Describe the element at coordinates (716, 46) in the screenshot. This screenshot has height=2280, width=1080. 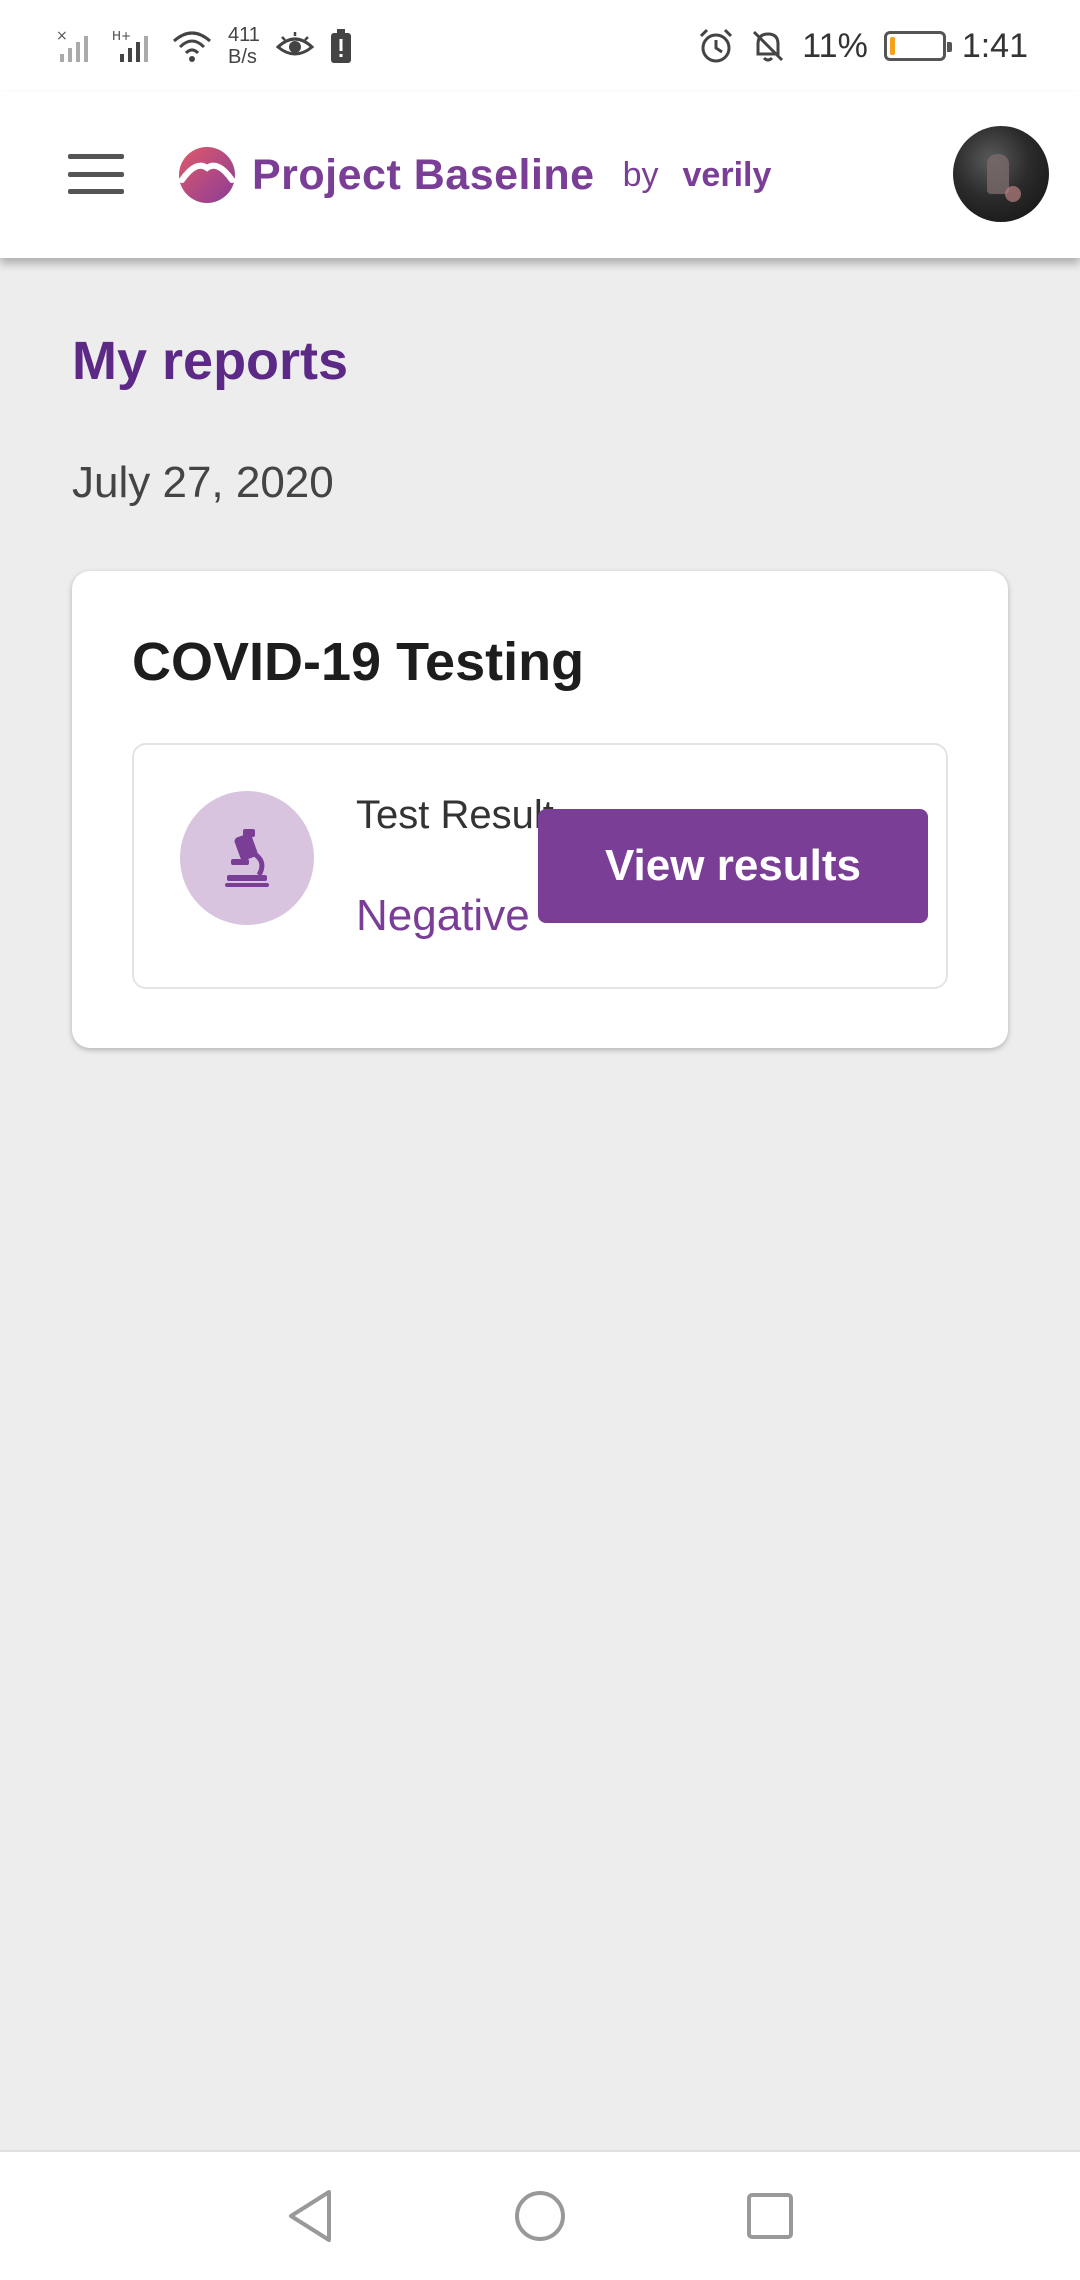
I see `alarm-icon` at that location.